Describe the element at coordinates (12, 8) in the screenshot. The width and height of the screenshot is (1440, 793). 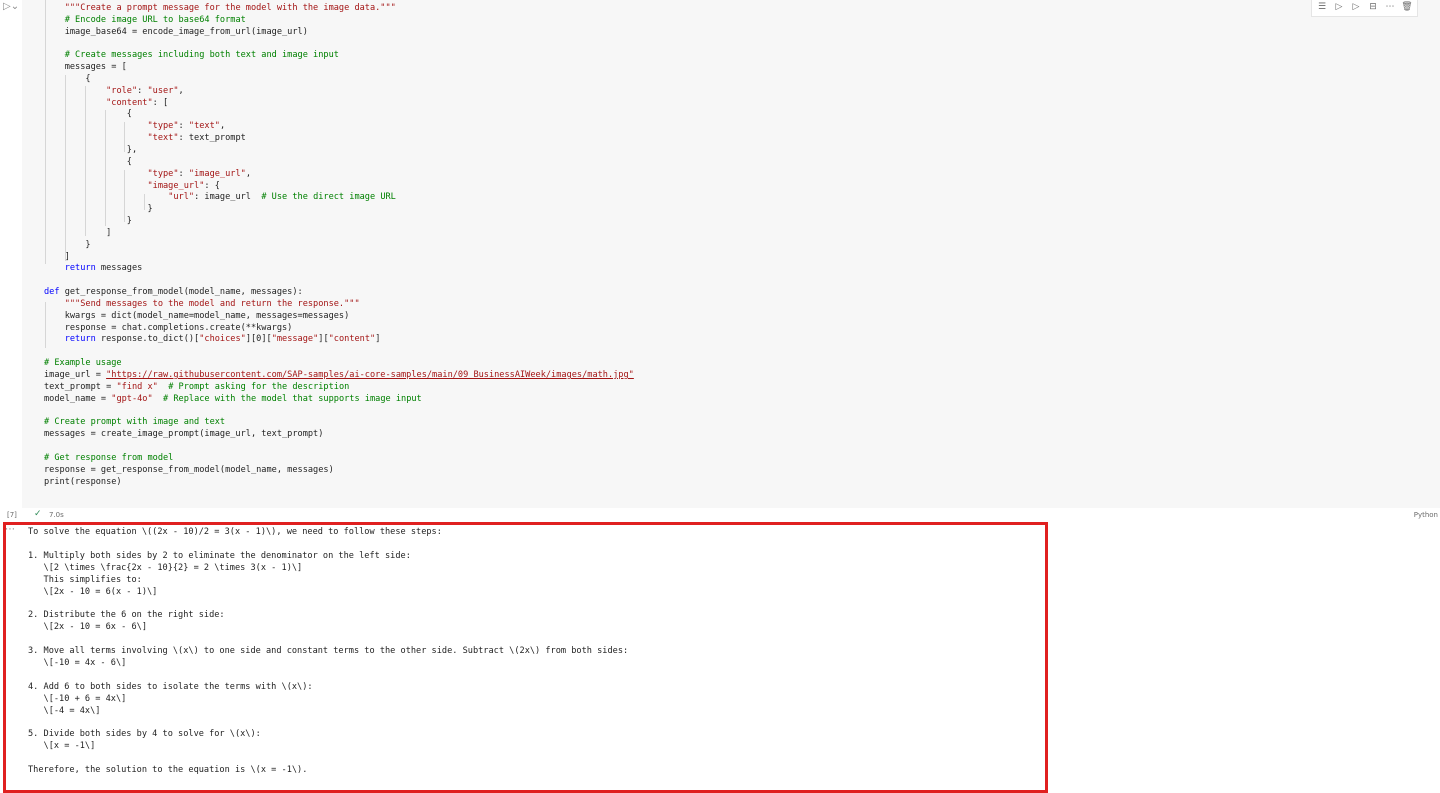
I see `run-cell-icon: ▷⌄` at that location.